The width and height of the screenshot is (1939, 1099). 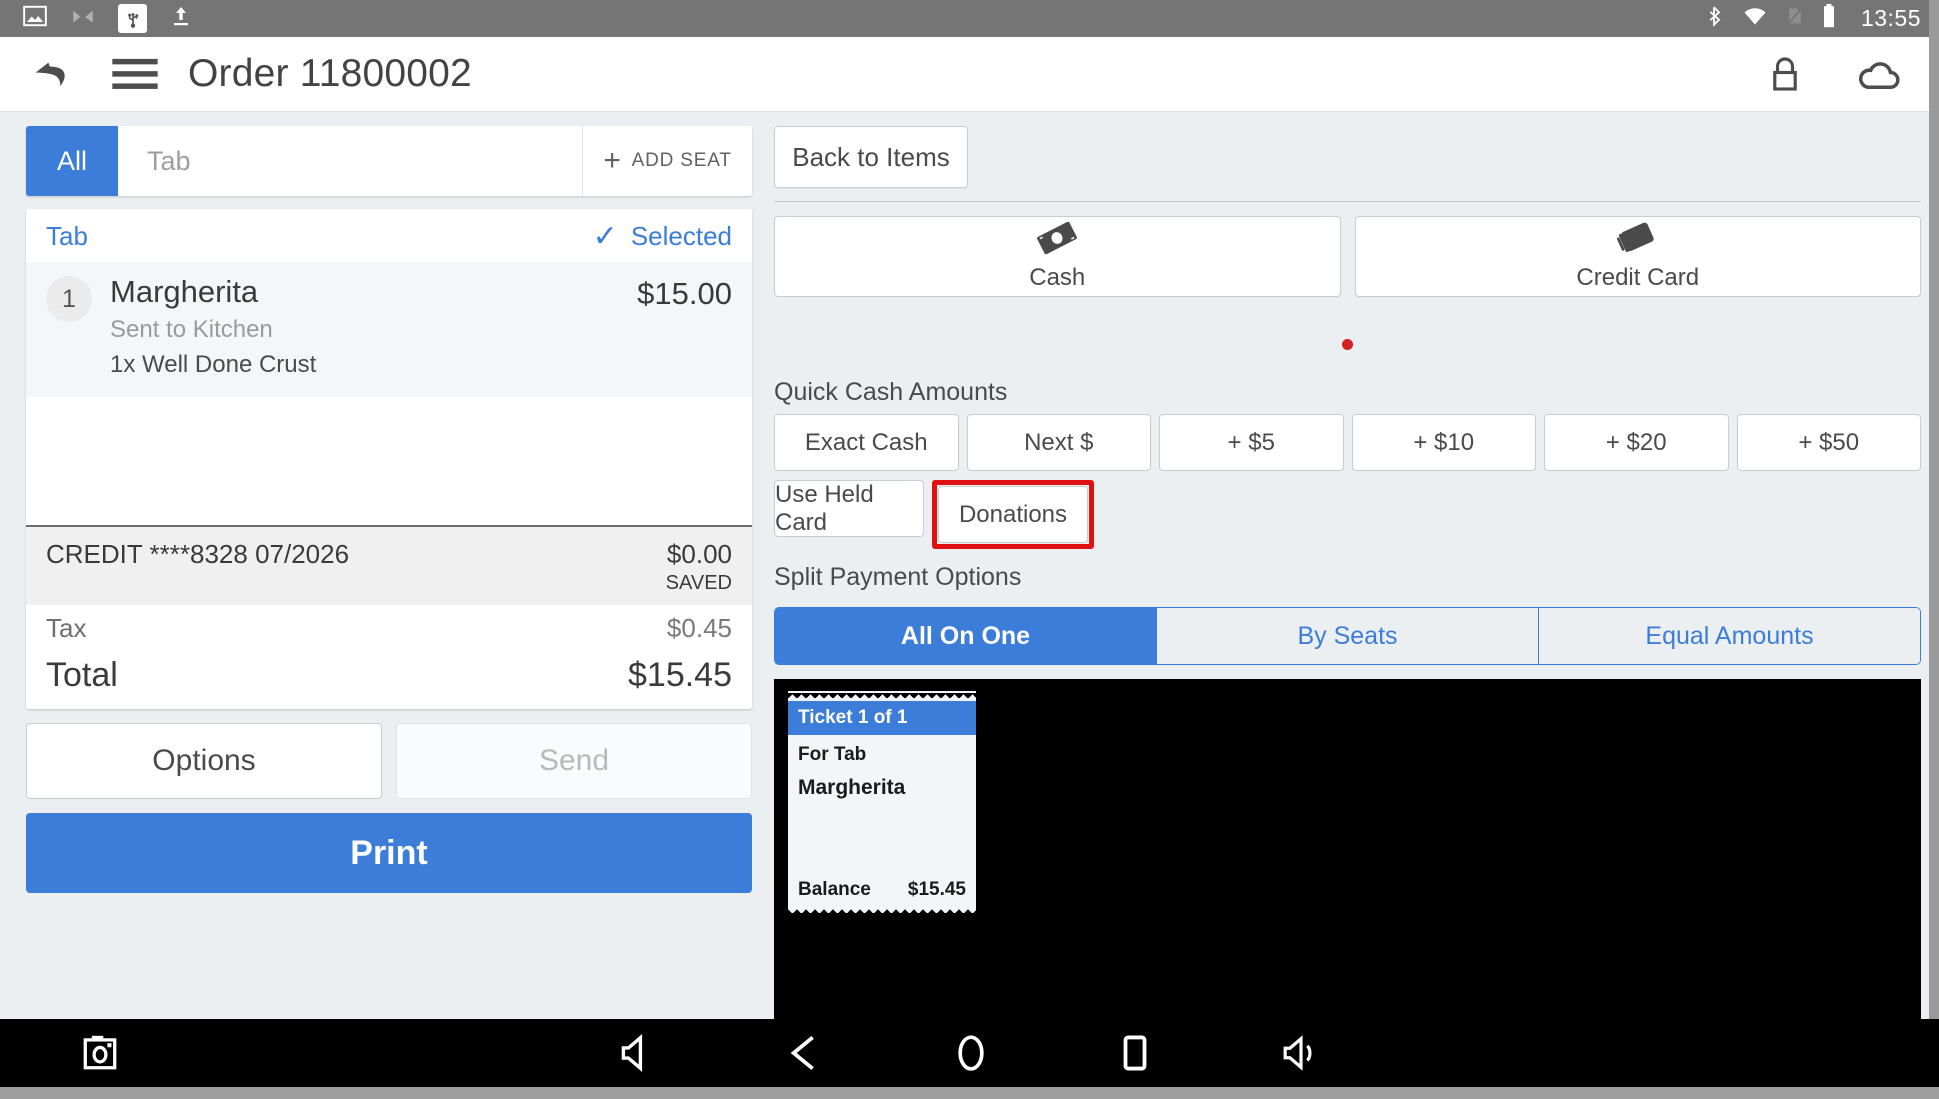 What do you see at coordinates (213, 364) in the screenshot?
I see `item-modifier: 1x Well Done Crust` at bounding box center [213, 364].